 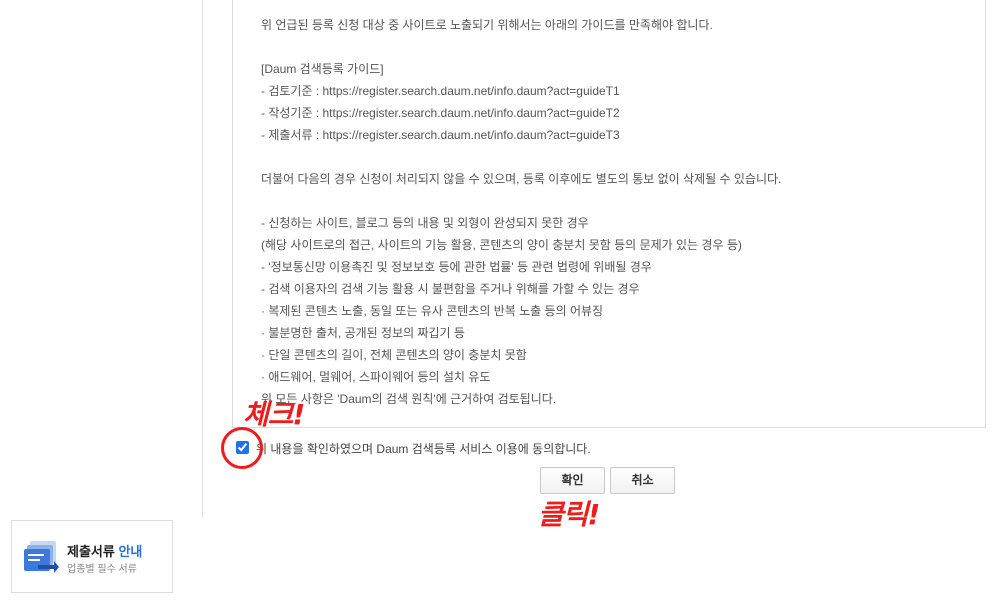 I want to click on annotation-check-text: 체크!, so click(x=274, y=414).